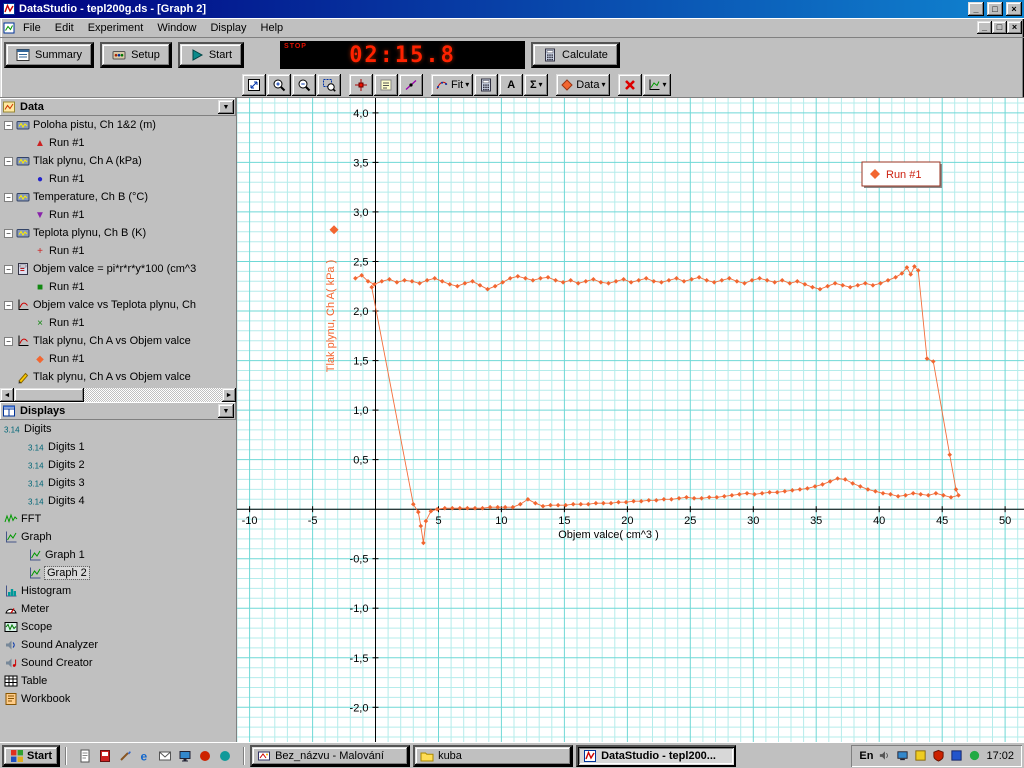 Image resolution: width=1024 pixels, height=768 pixels. What do you see at coordinates (118, 377) in the screenshot?
I see `data-item: Tlak plynu, Ch A vs Objem valce` at bounding box center [118, 377].